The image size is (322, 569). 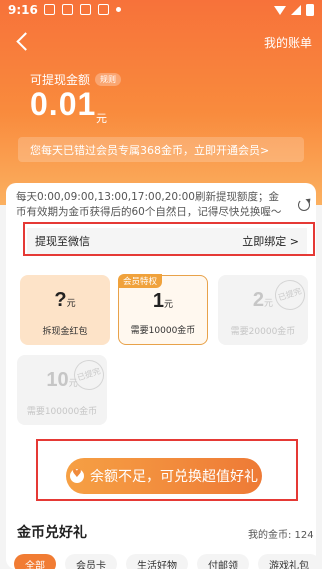 I want to click on balance-unit: 元, so click(x=101, y=118).